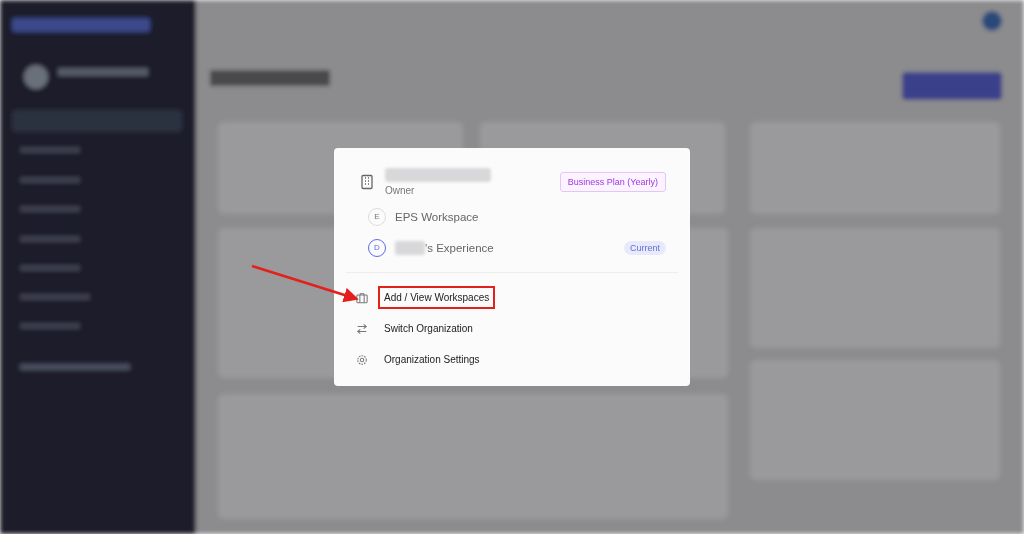 Image resolution: width=1024 pixels, height=534 pixels. Describe the element at coordinates (437, 297) in the screenshot. I see `menu-item: Add / View Workspaces` at that location.